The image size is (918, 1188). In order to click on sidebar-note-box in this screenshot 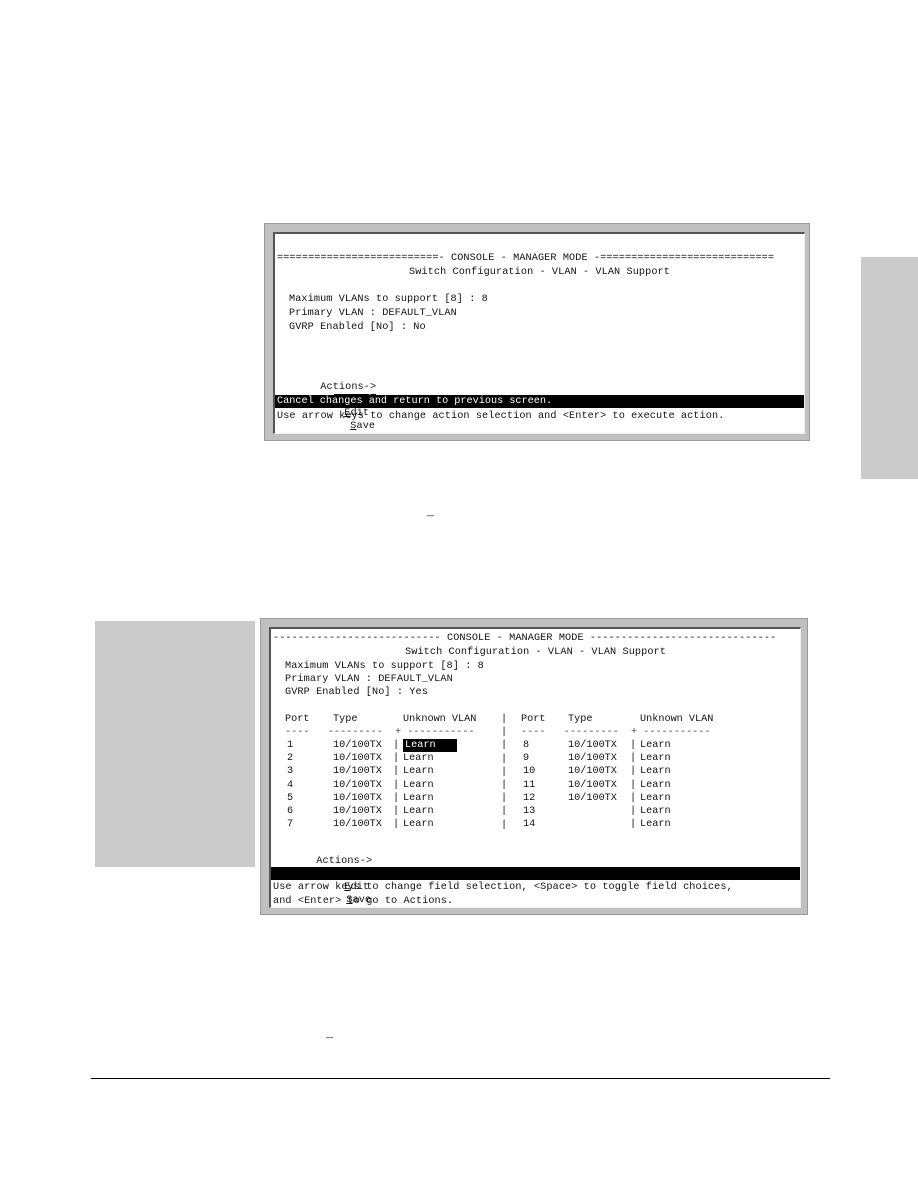, I will do `click(175, 744)`.